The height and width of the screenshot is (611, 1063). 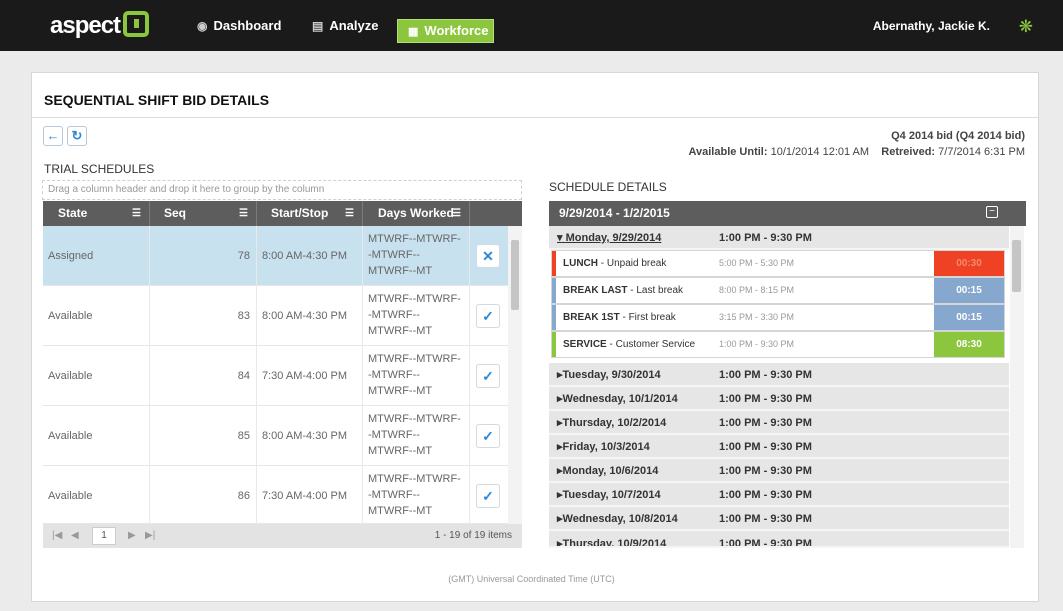 What do you see at coordinates (620, 399) in the screenshot?
I see `day-name: Wednesday, 10/1/2014` at bounding box center [620, 399].